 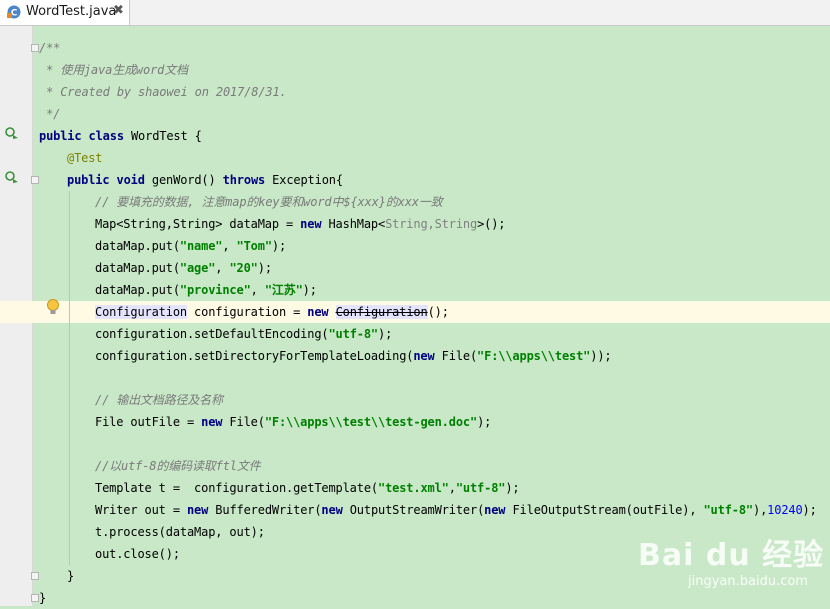 What do you see at coordinates (415, 13) in the screenshot?
I see `editor-tab-bar: C WordTest.java ✖` at bounding box center [415, 13].